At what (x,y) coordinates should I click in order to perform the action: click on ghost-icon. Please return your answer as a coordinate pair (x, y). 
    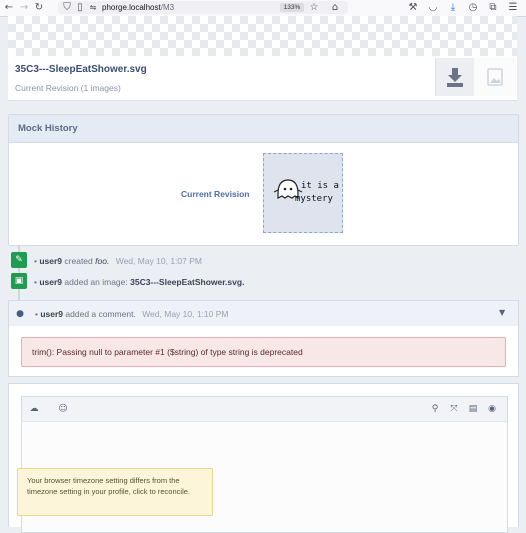
    Looking at the image, I should click on (288, 189).